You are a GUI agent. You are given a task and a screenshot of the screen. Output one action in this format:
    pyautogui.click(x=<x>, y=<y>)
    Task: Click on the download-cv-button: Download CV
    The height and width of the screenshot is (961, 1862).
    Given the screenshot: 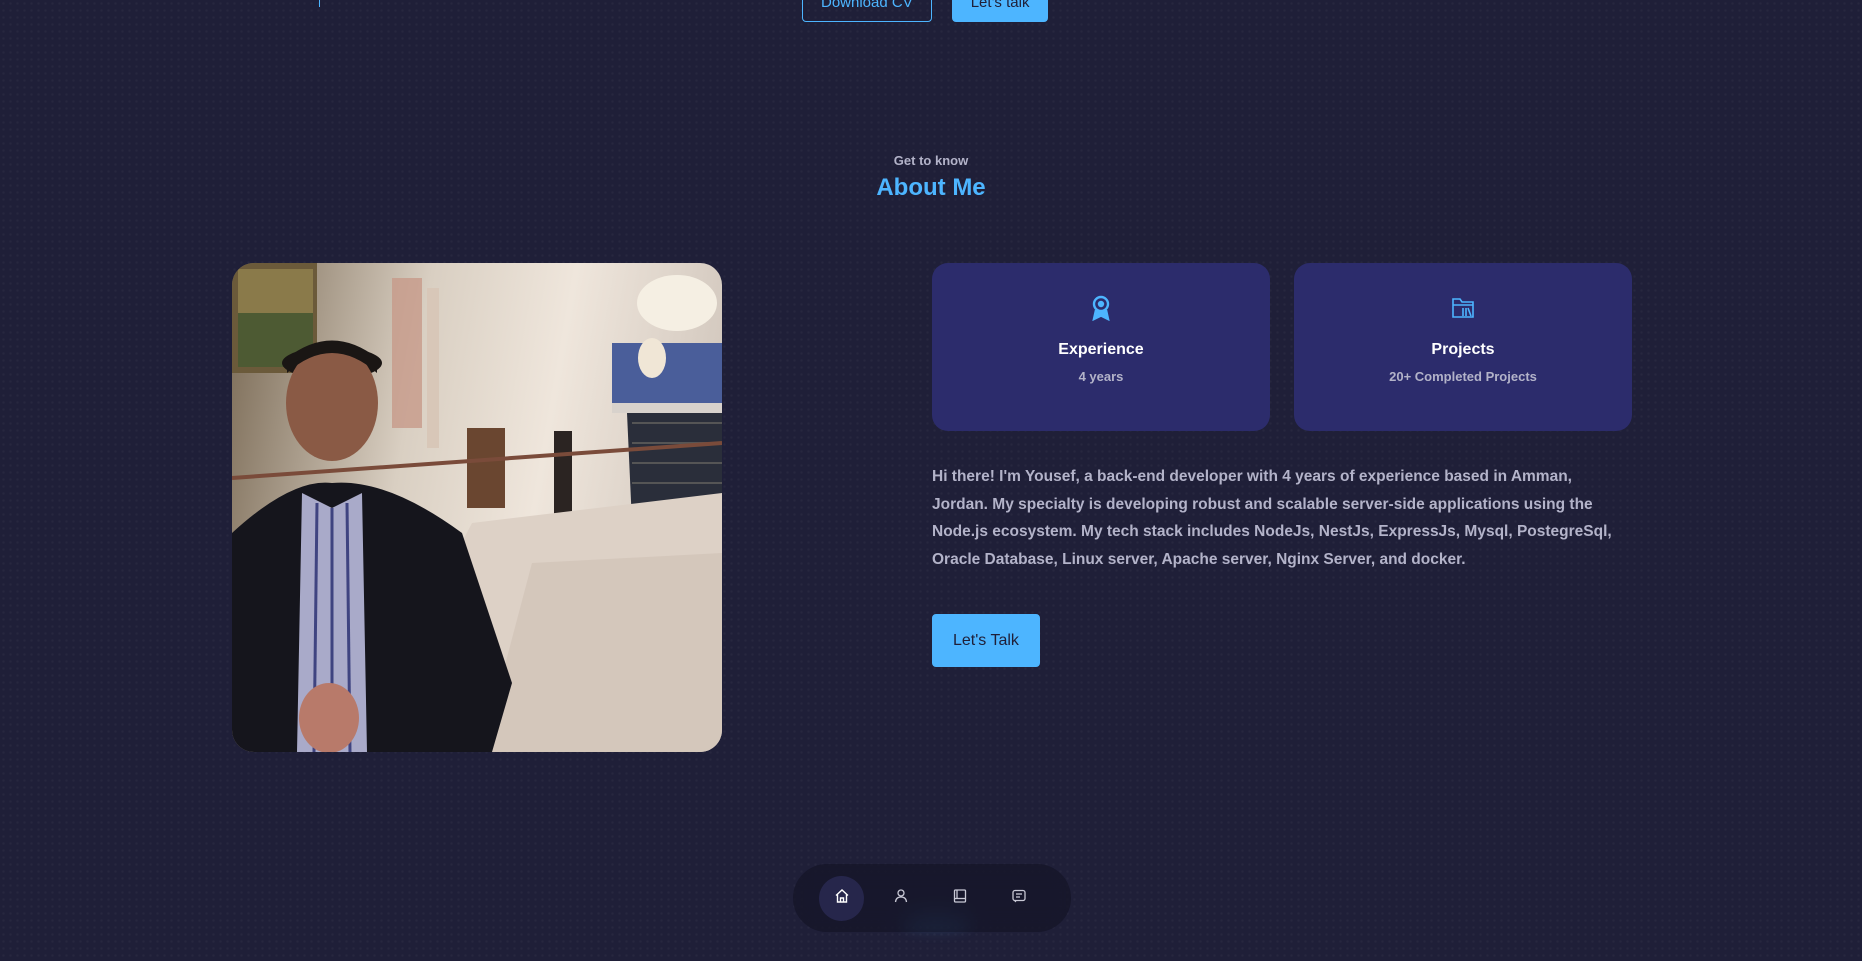 What is the action you would take?
    pyautogui.click(x=867, y=11)
    